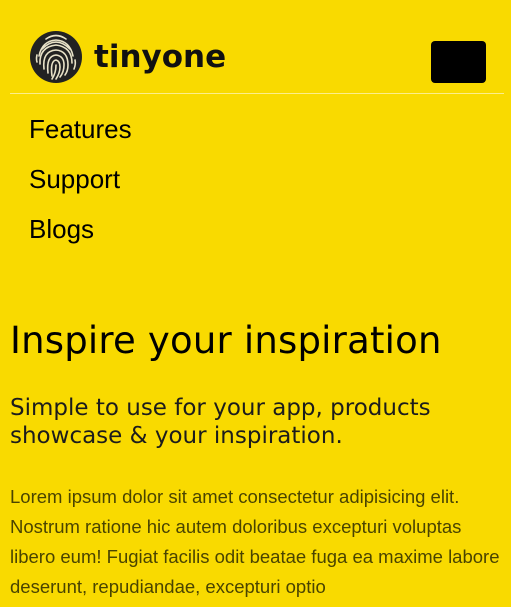 The height and width of the screenshot is (607, 511). Describe the element at coordinates (56, 57) in the screenshot. I see `fingerprint-icon` at that location.